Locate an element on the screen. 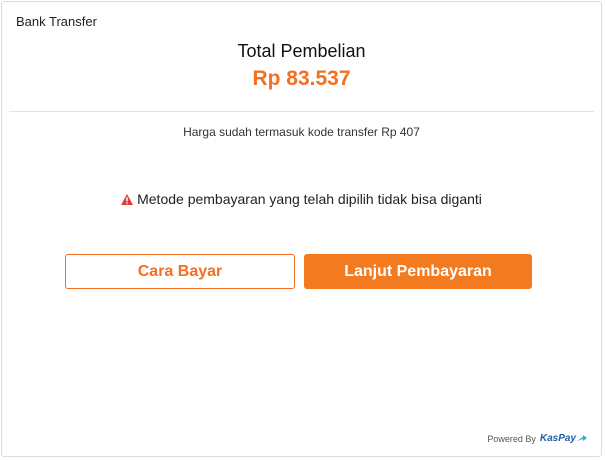 The image size is (605, 460). warning-triangle-icon is located at coordinates (127, 199).